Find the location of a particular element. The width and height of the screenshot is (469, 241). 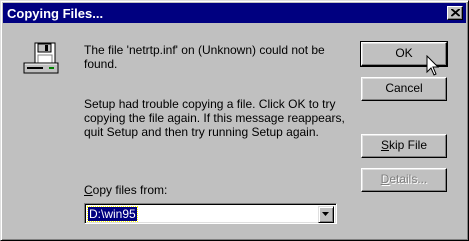

disk-drive-icon is located at coordinates (41, 58).